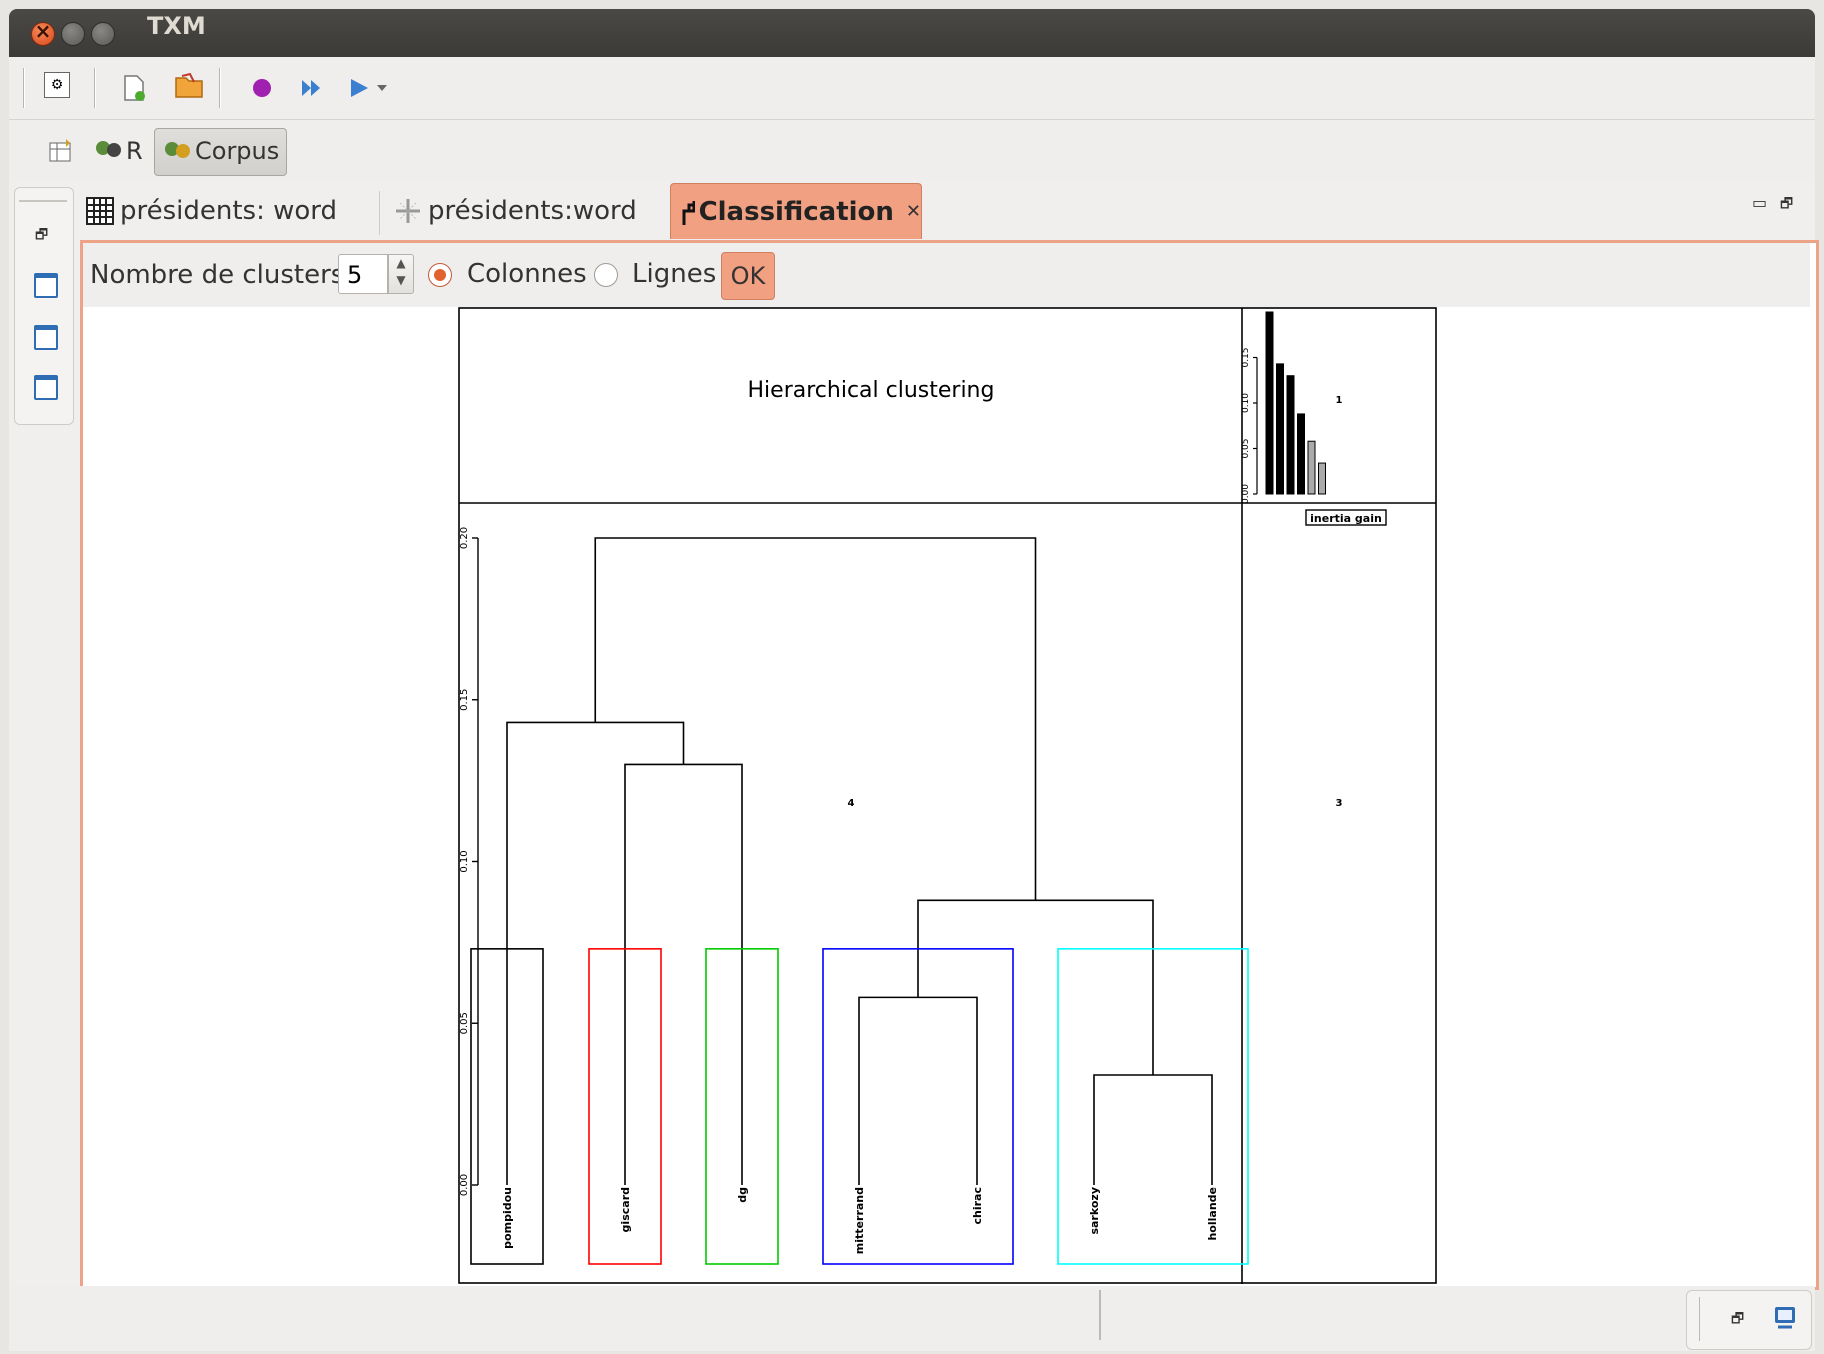 This screenshot has height=1354, width=1824. Describe the element at coordinates (912, 88) in the screenshot. I see `main-toolbar: ⚙` at that location.